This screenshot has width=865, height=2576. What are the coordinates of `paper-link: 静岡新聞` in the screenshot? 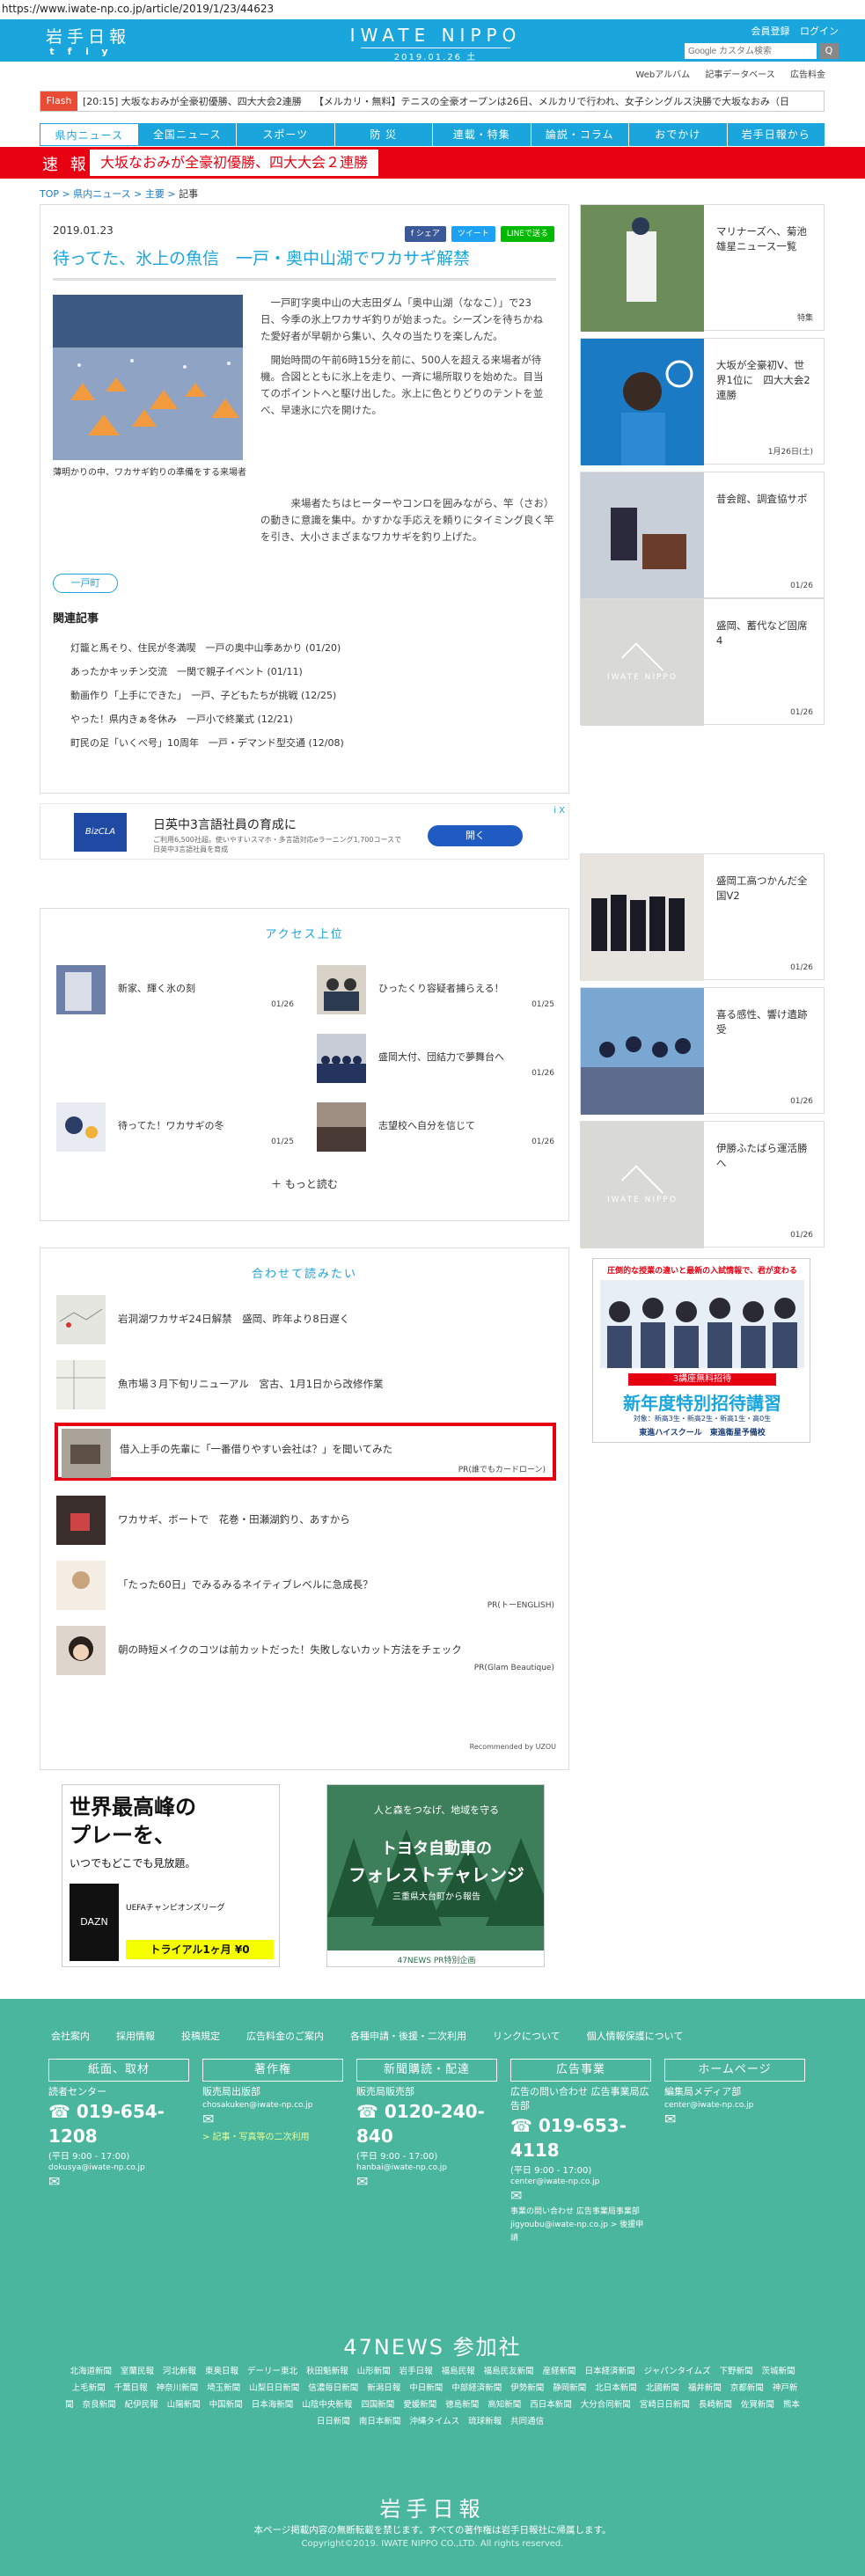 It's located at (570, 2388).